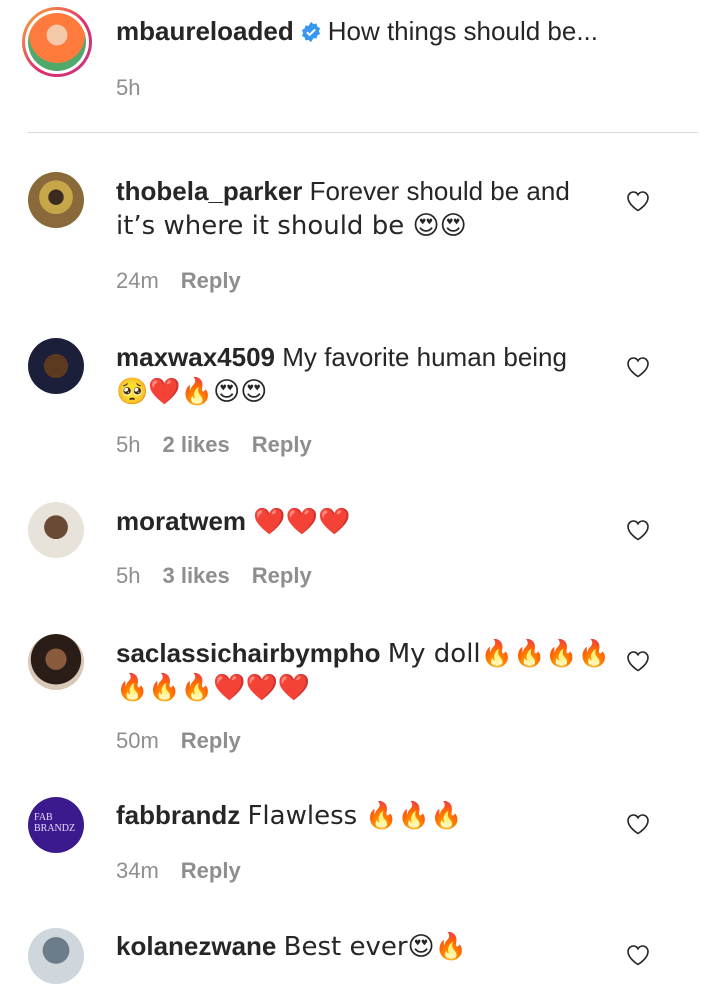  I want to click on comment-meta: 50m Reply, so click(189, 741).